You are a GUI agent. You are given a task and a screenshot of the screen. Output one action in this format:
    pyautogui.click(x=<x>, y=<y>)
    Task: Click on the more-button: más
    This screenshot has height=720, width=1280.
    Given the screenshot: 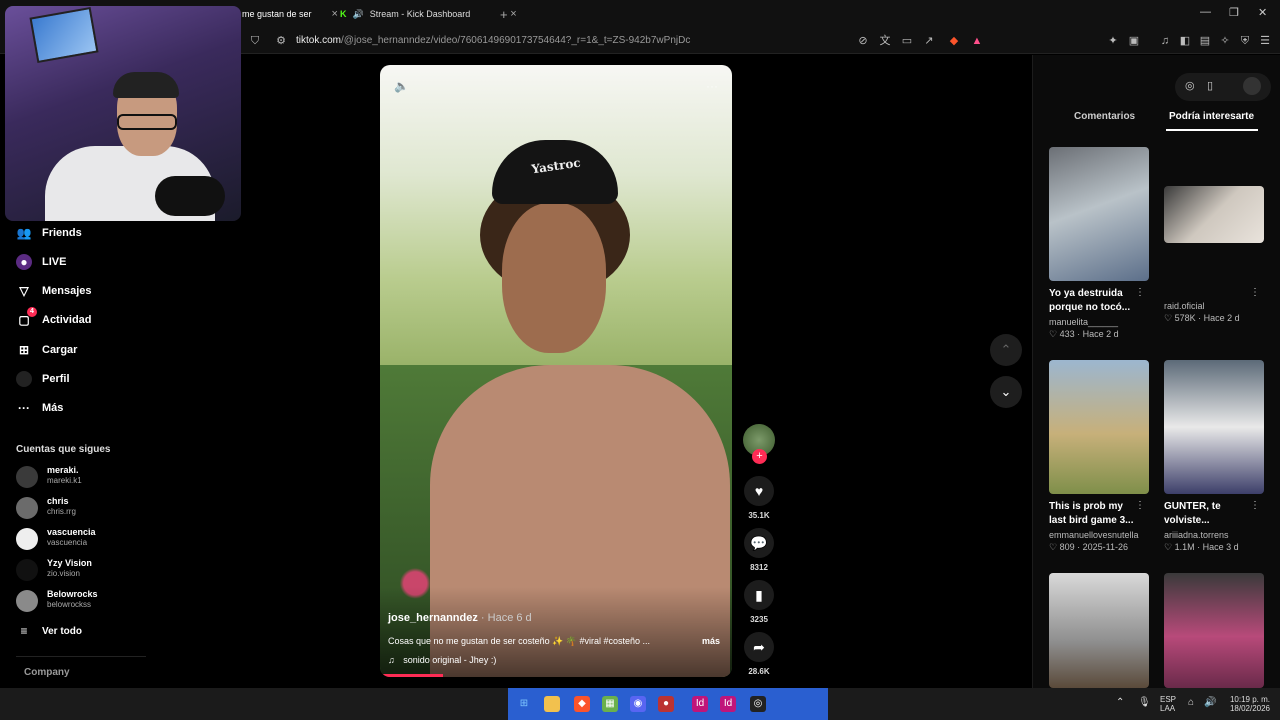 What is the action you would take?
    pyautogui.click(x=711, y=641)
    